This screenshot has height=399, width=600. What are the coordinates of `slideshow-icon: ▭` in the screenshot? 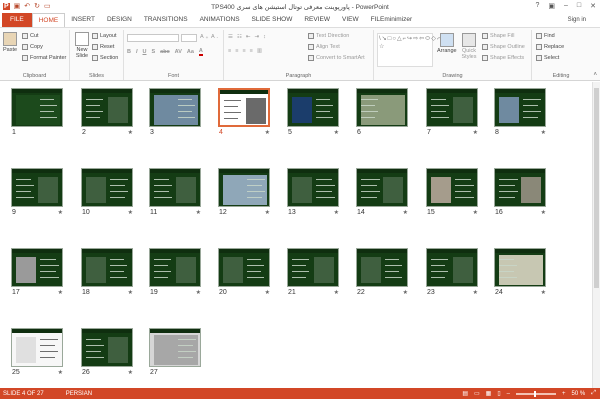 It's located at (47, 6).